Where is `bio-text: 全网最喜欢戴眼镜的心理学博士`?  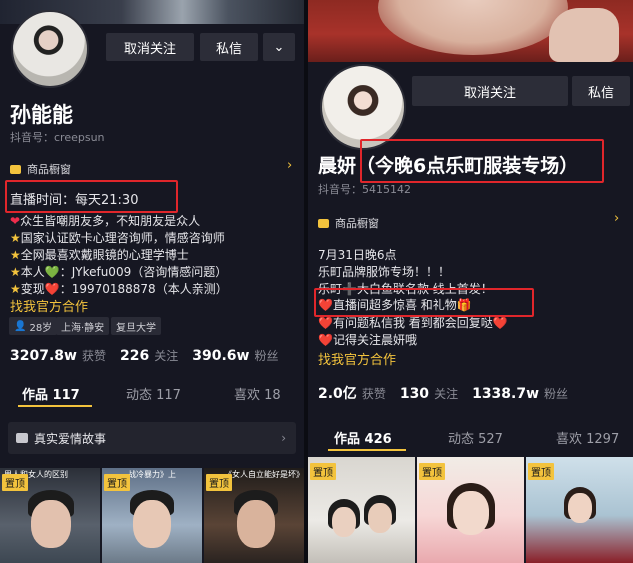
bio-text: 全网最喜欢戴眼镜的心理学博士 is located at coordinates (104, 255).